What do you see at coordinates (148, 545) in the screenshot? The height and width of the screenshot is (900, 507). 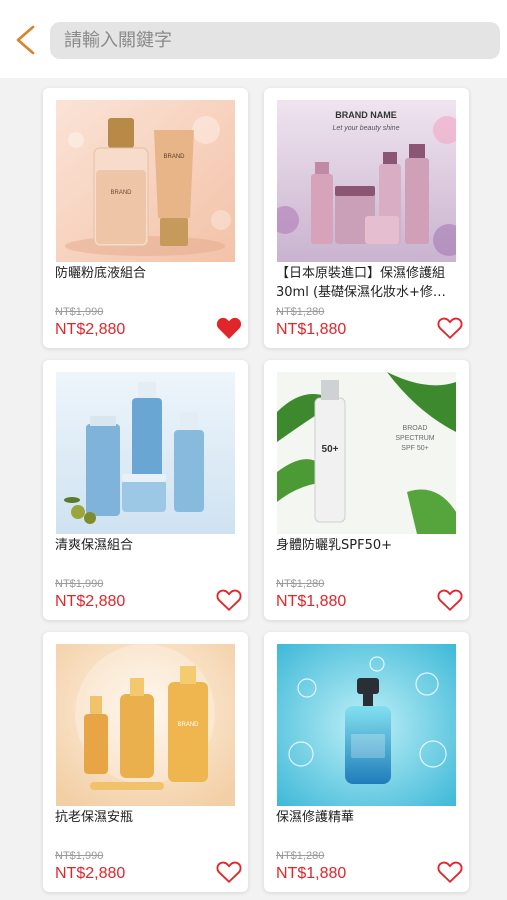 I see `product-name: 清爽保濕組合` at bounding box center [148, 545].